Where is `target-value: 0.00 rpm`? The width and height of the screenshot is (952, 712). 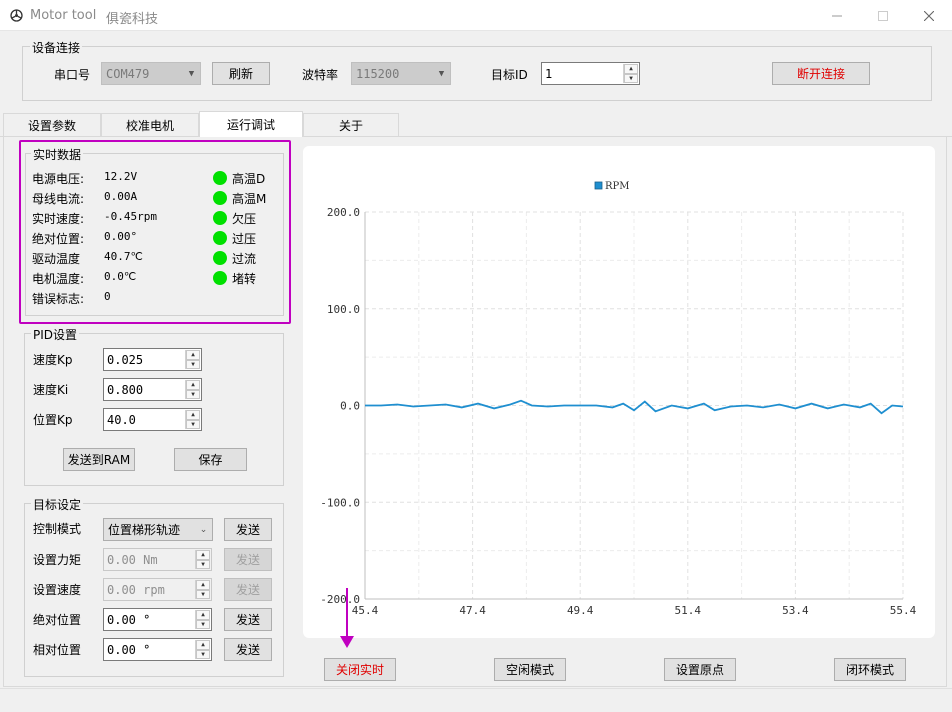 target-value: 0.00 rpm is located at coordinates (136, 589).